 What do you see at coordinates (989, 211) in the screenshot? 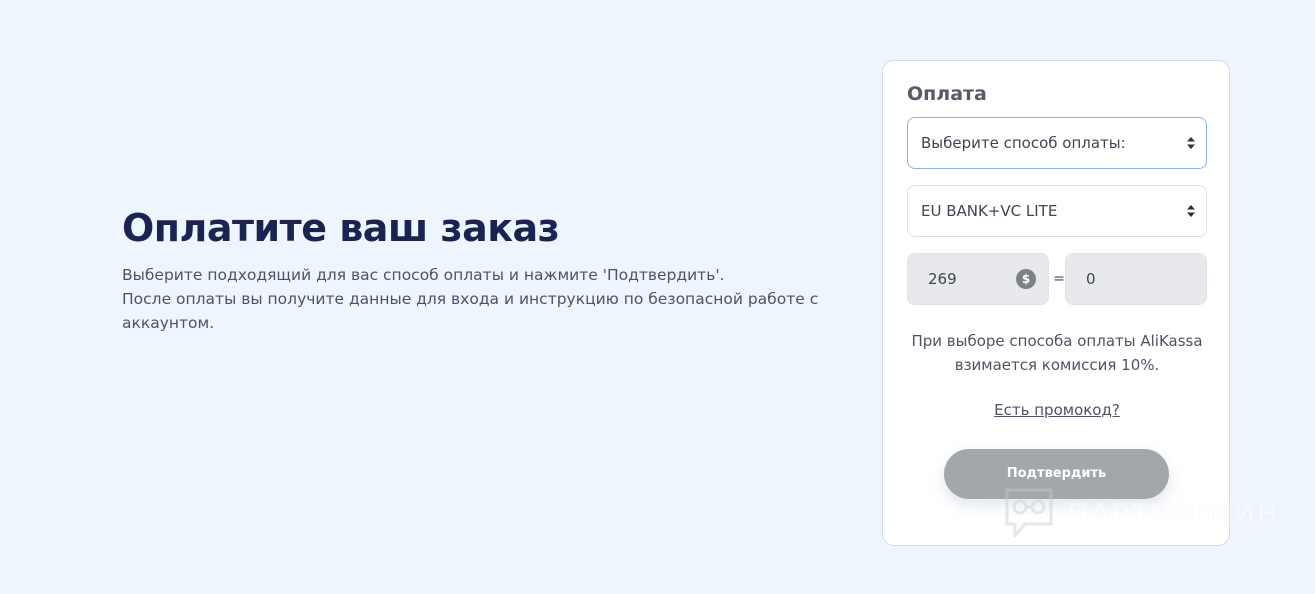
I see `product-value: EU BANK+VC LITE` at bounding box center [989, 211].